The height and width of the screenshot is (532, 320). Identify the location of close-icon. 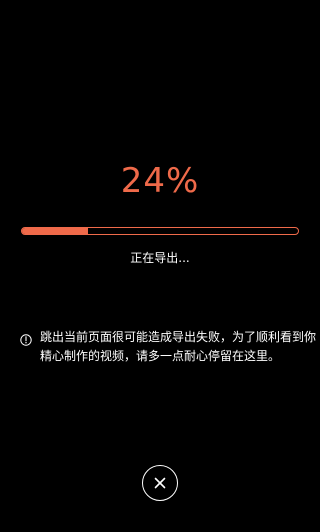
(160, 483).